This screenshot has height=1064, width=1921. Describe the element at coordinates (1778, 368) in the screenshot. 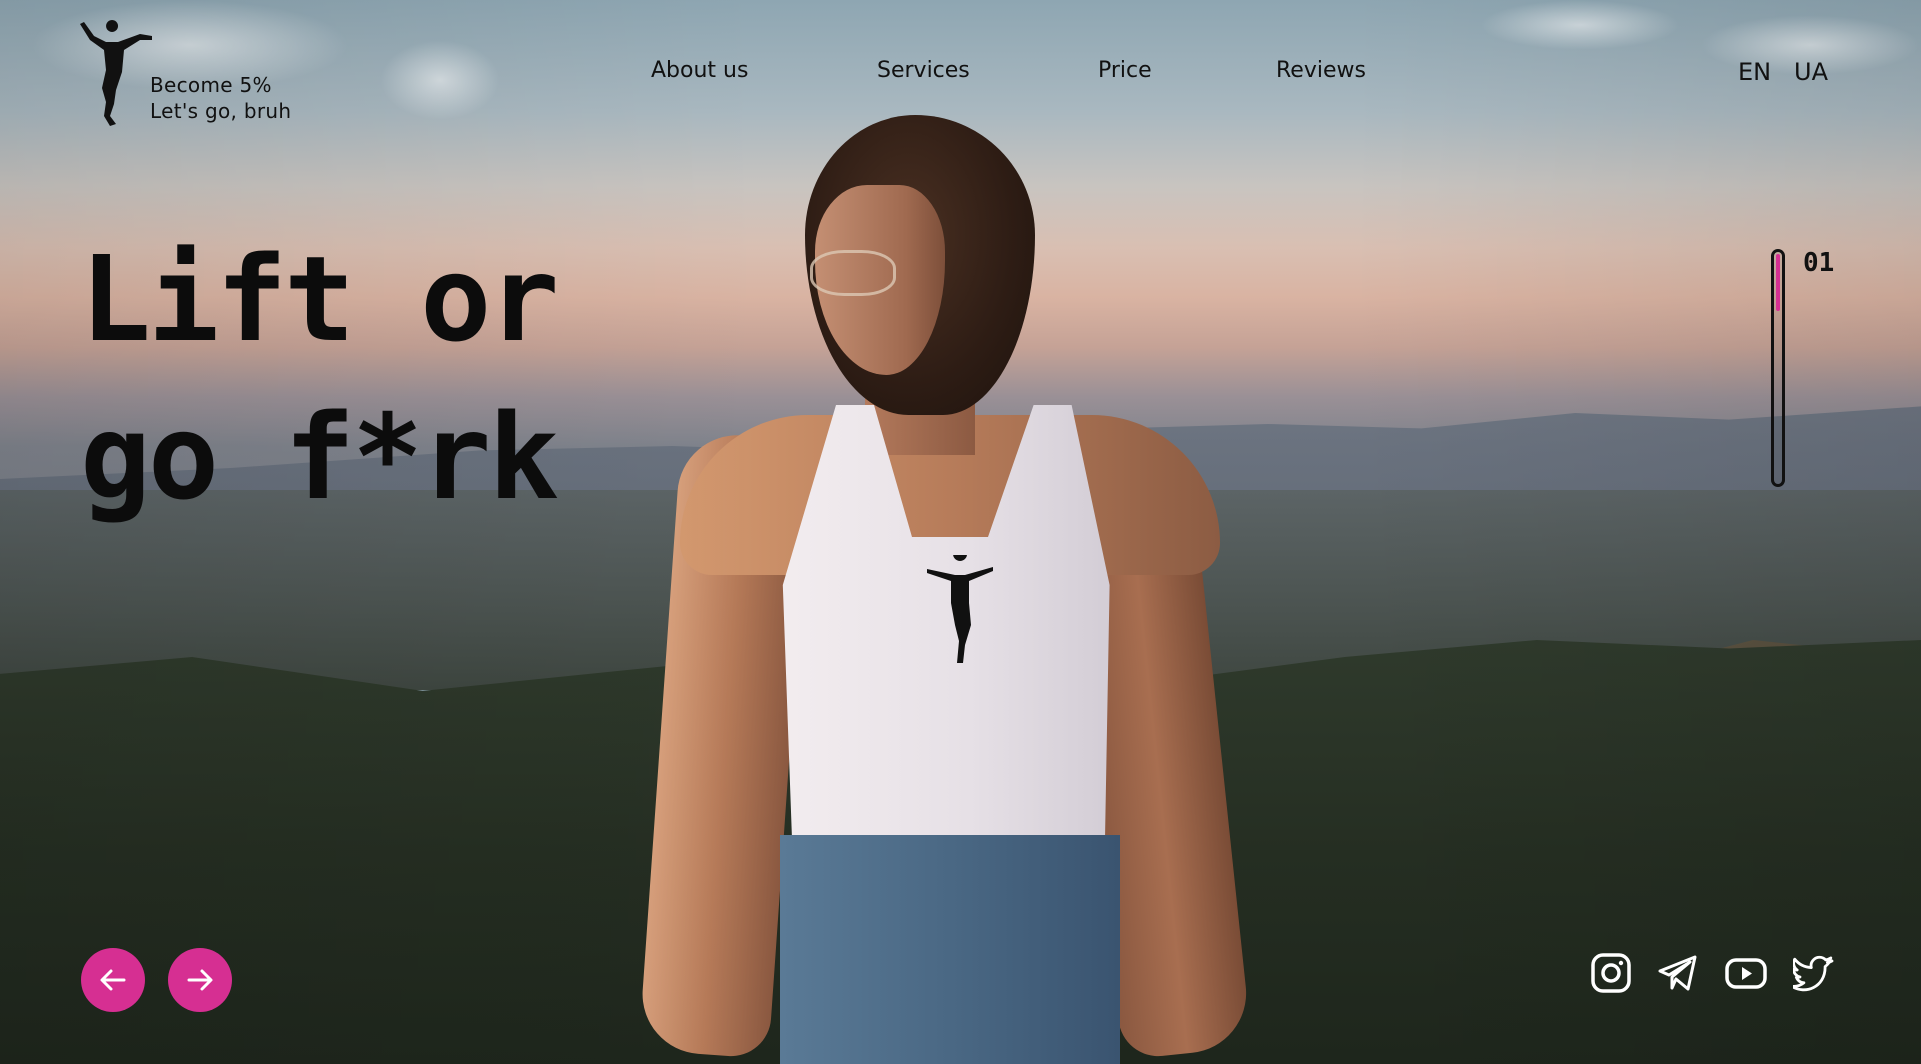

I see `slide-progress-bar` at that location.